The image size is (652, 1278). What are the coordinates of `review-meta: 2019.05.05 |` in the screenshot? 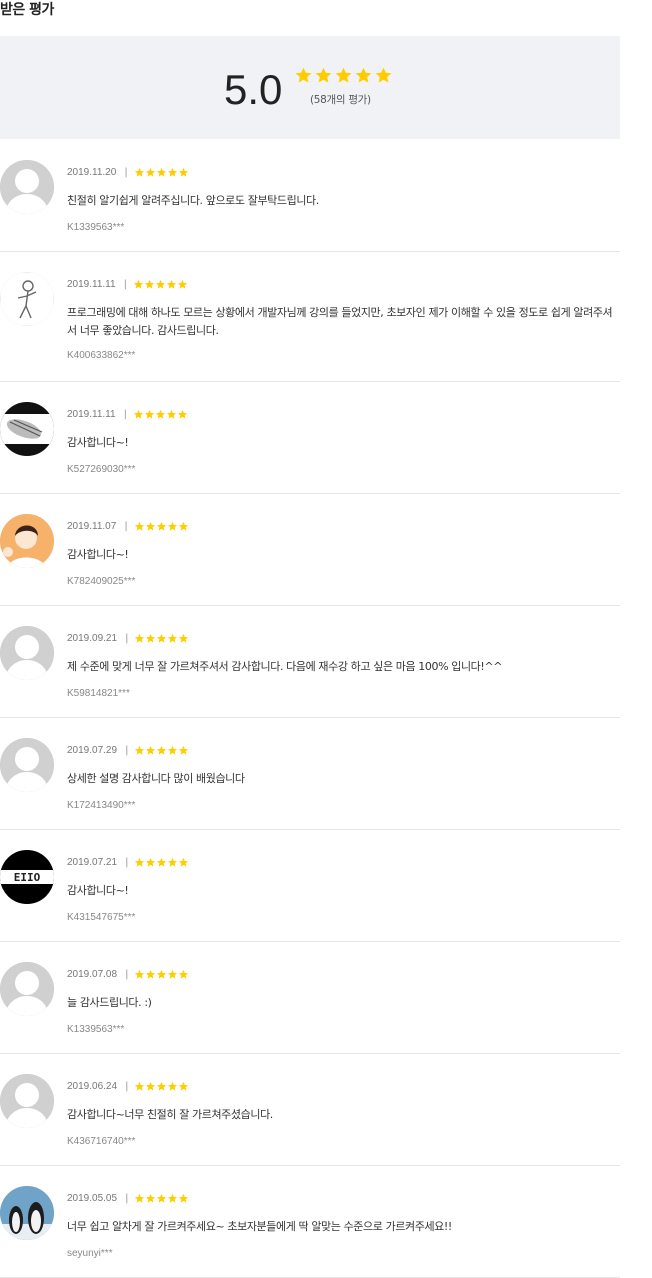 It's located at (128, 1198).